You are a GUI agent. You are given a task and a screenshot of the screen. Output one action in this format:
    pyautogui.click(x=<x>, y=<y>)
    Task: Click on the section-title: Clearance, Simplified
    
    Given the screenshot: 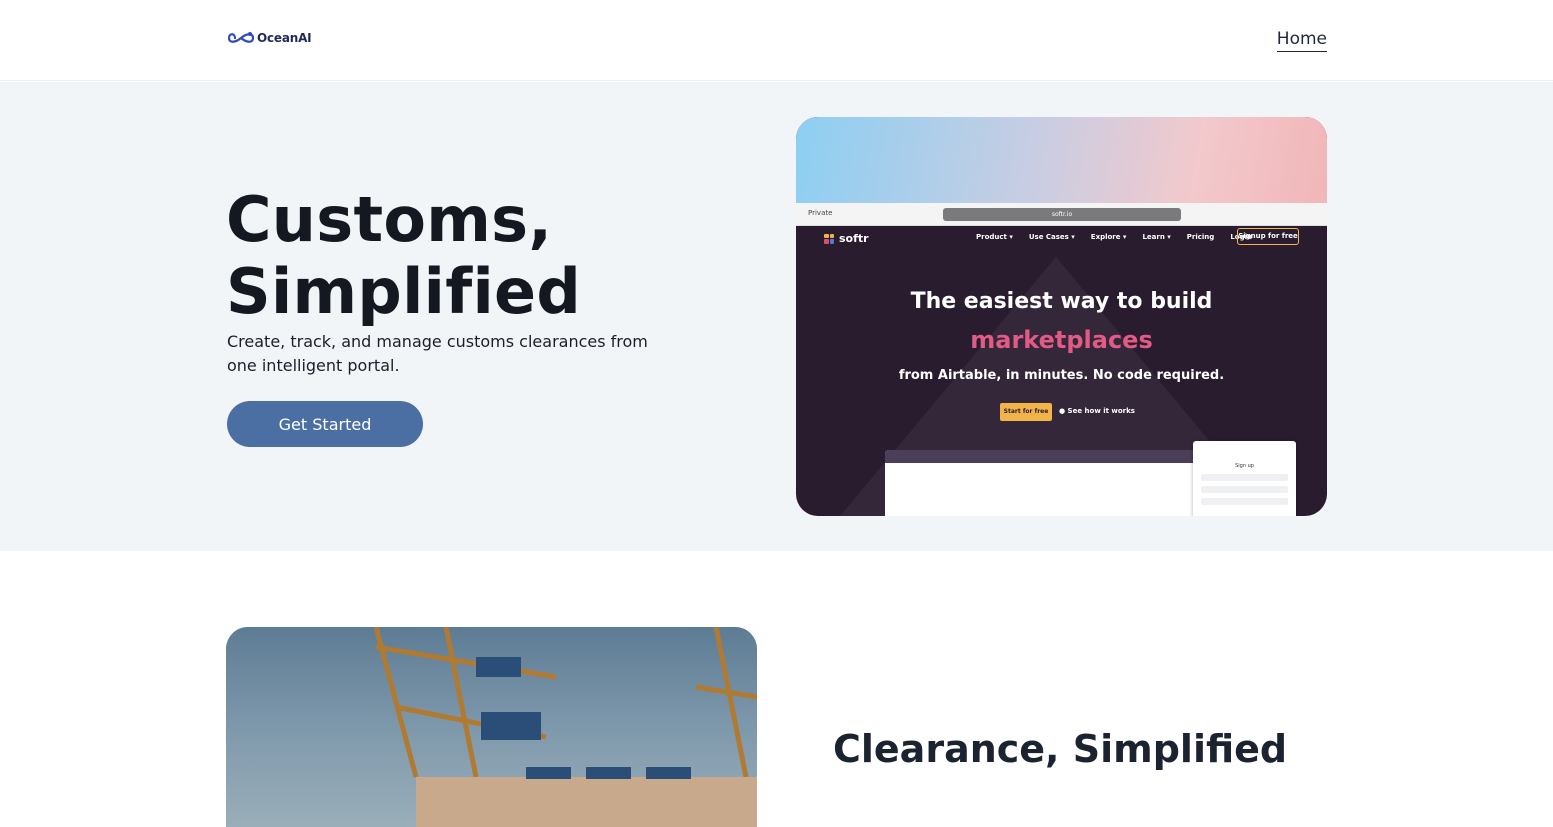 What is the action you would take?
    pyautogui.click(x=1060, y=749)
    